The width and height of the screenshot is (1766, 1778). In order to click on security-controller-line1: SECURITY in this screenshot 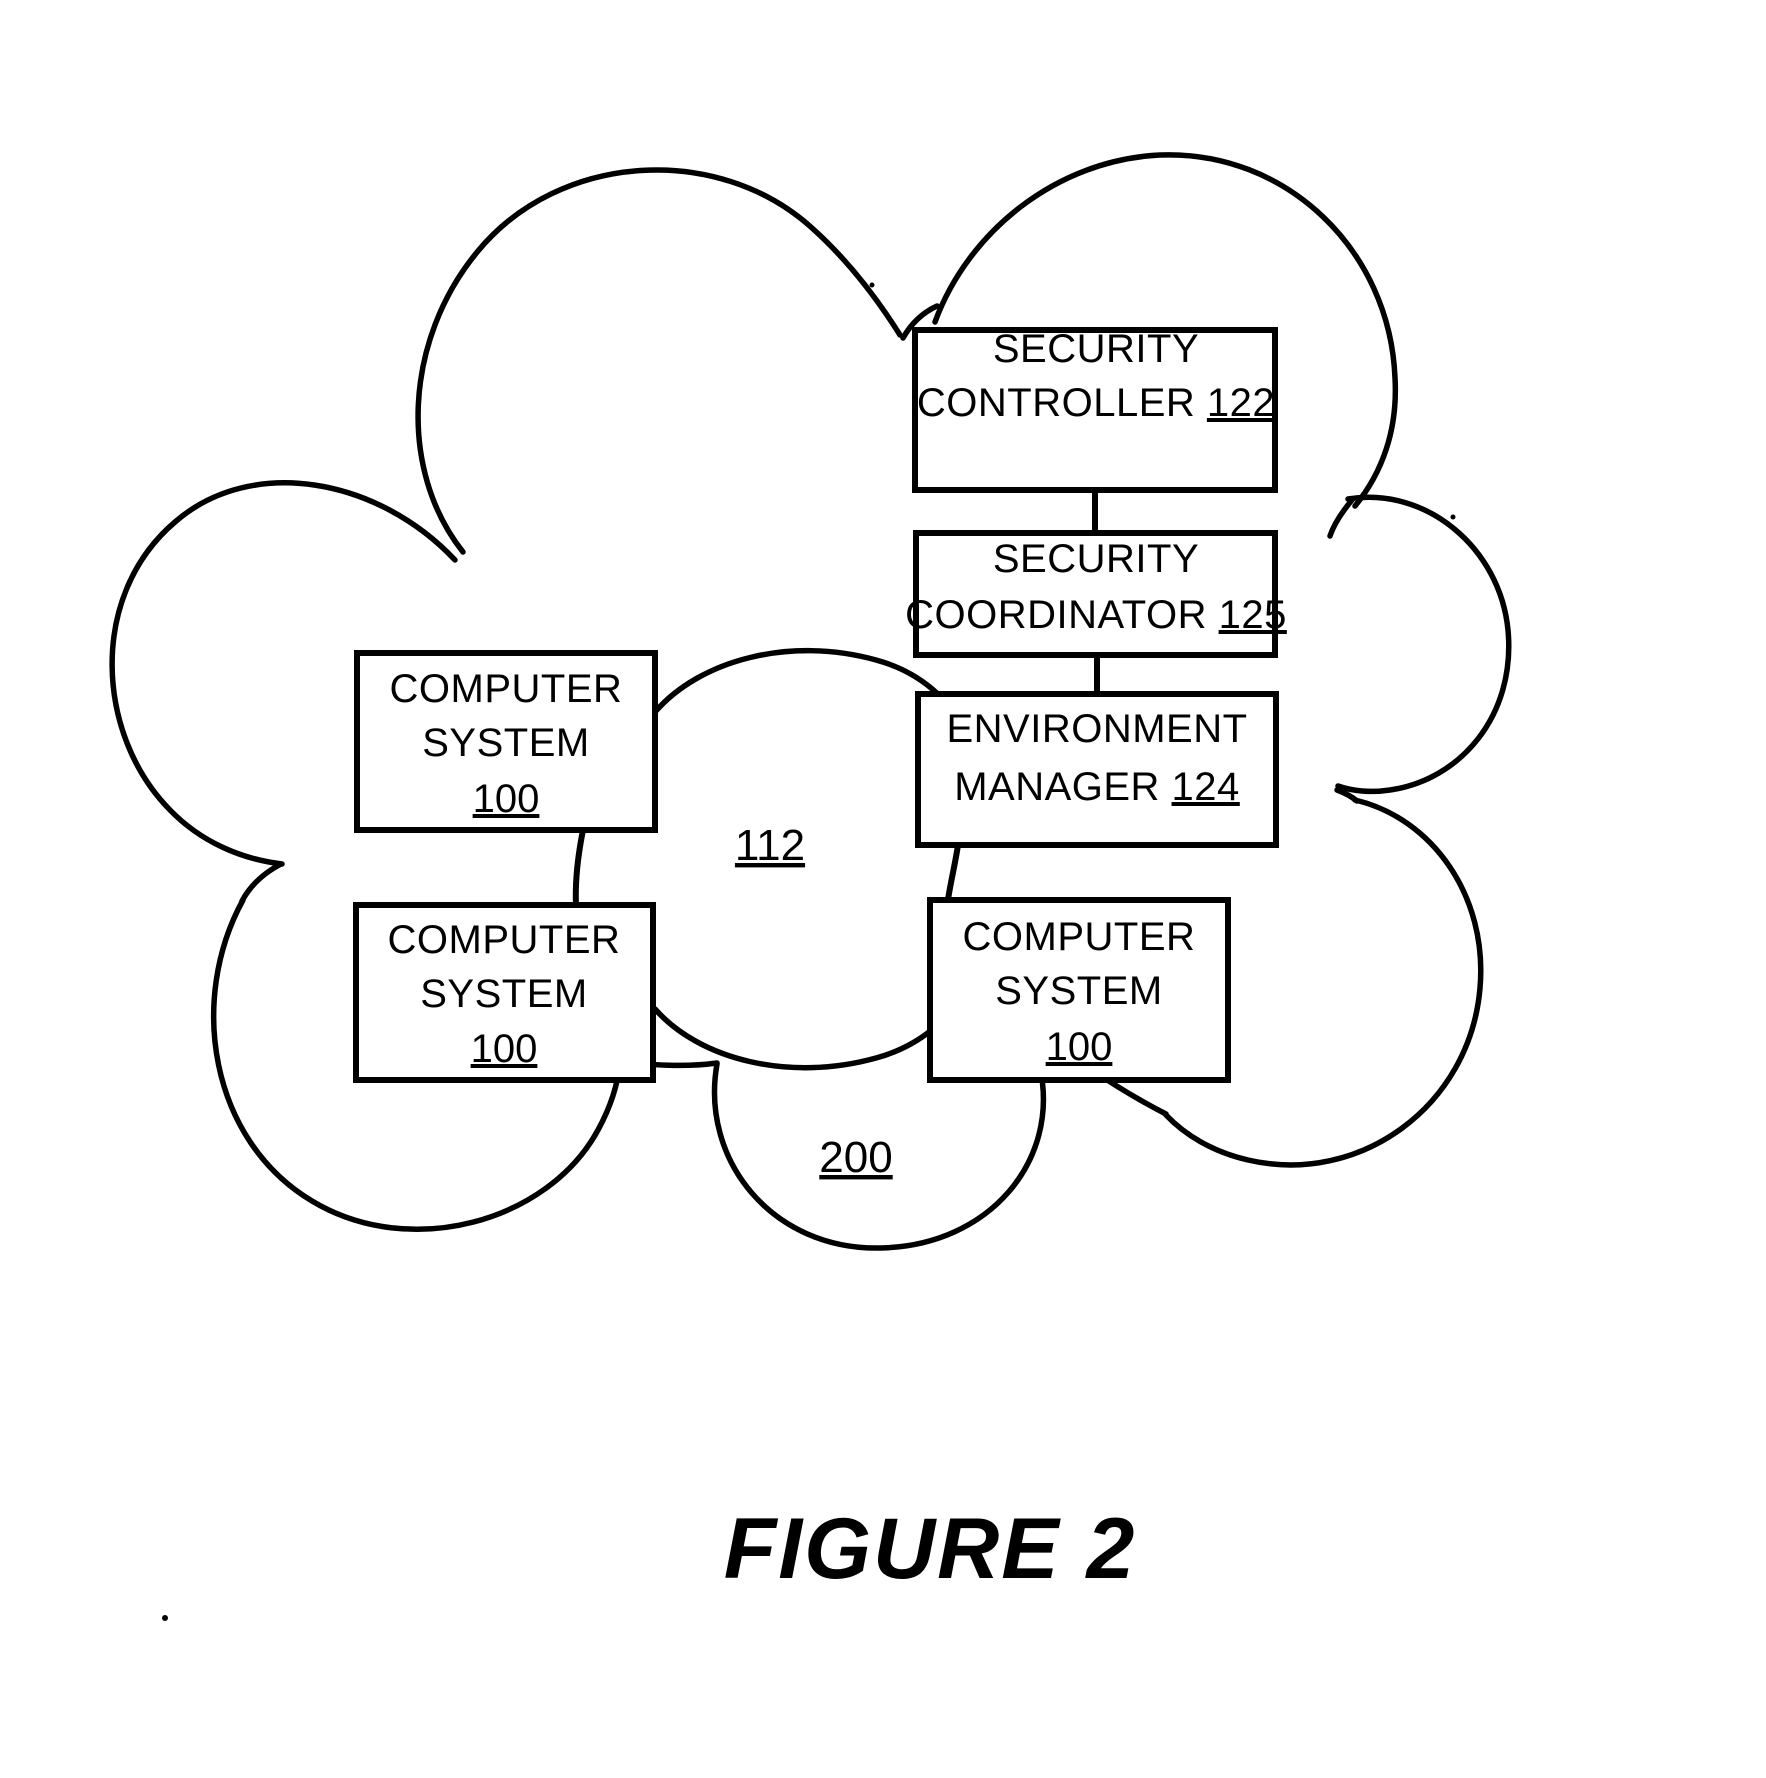, I will do `click(1096, 349)`.